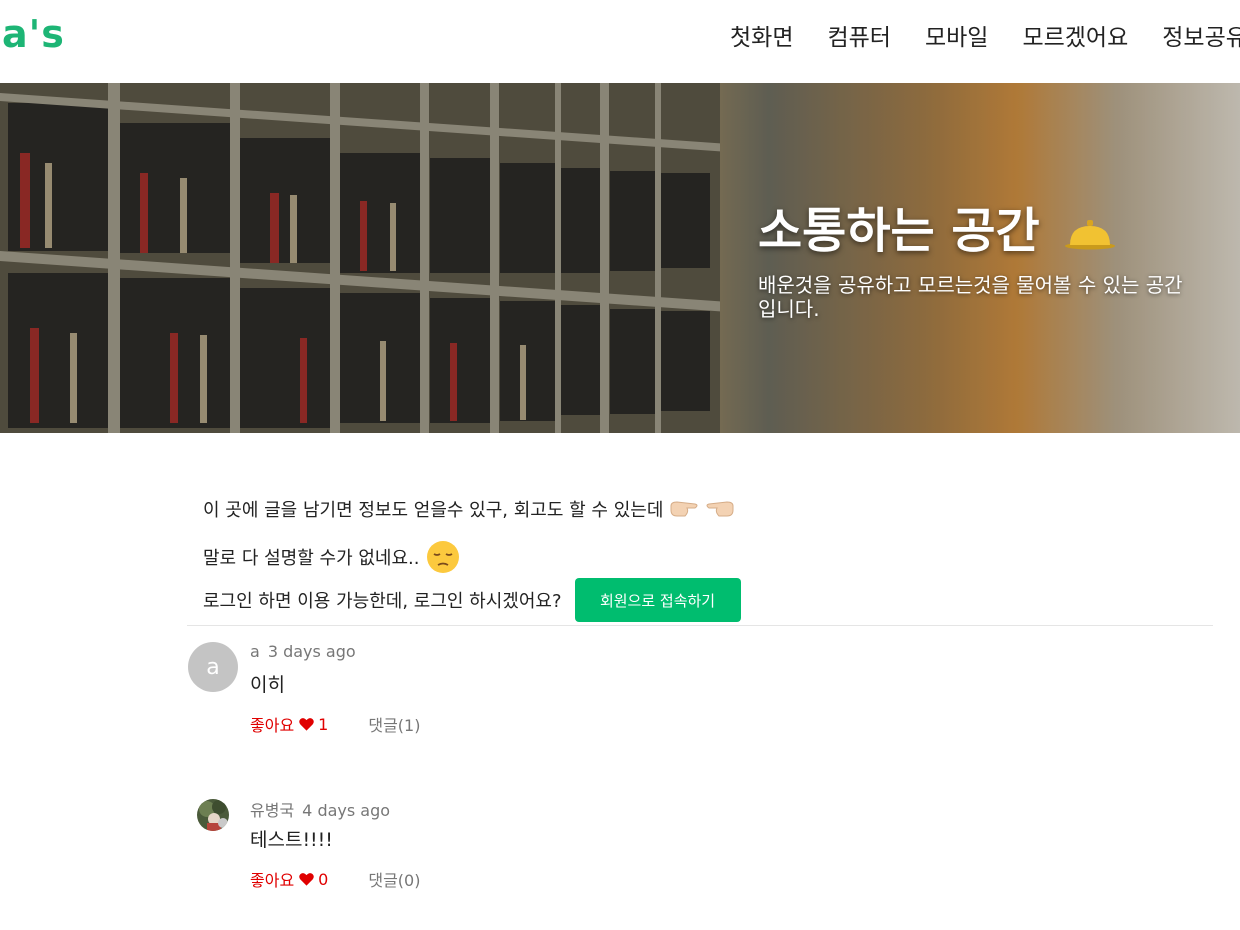  I want to click on post-meta: 유병국 4 days ago, so click(320, 809).